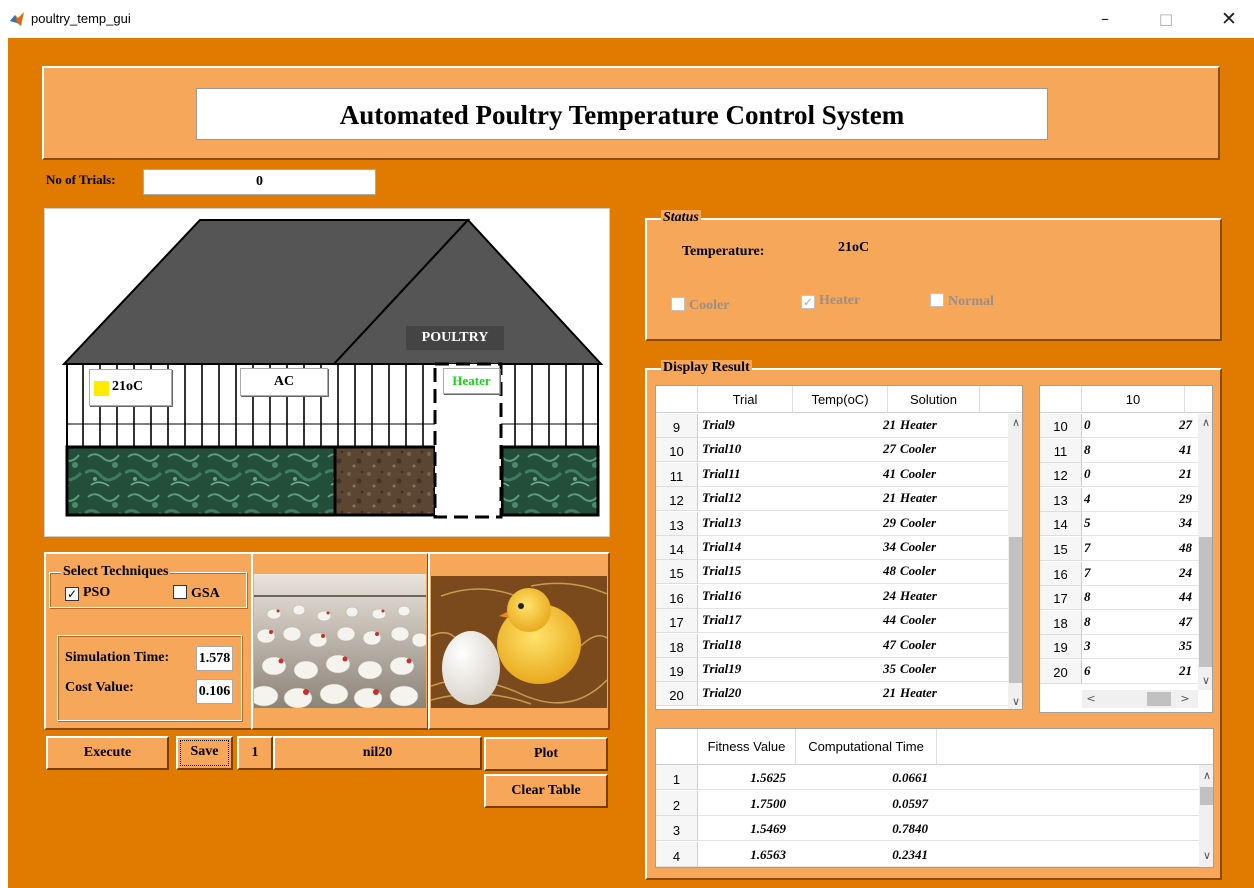  Describe the element at coordinates (886, 474) in the screenshot. I see `cell-temp: 41` at that location.